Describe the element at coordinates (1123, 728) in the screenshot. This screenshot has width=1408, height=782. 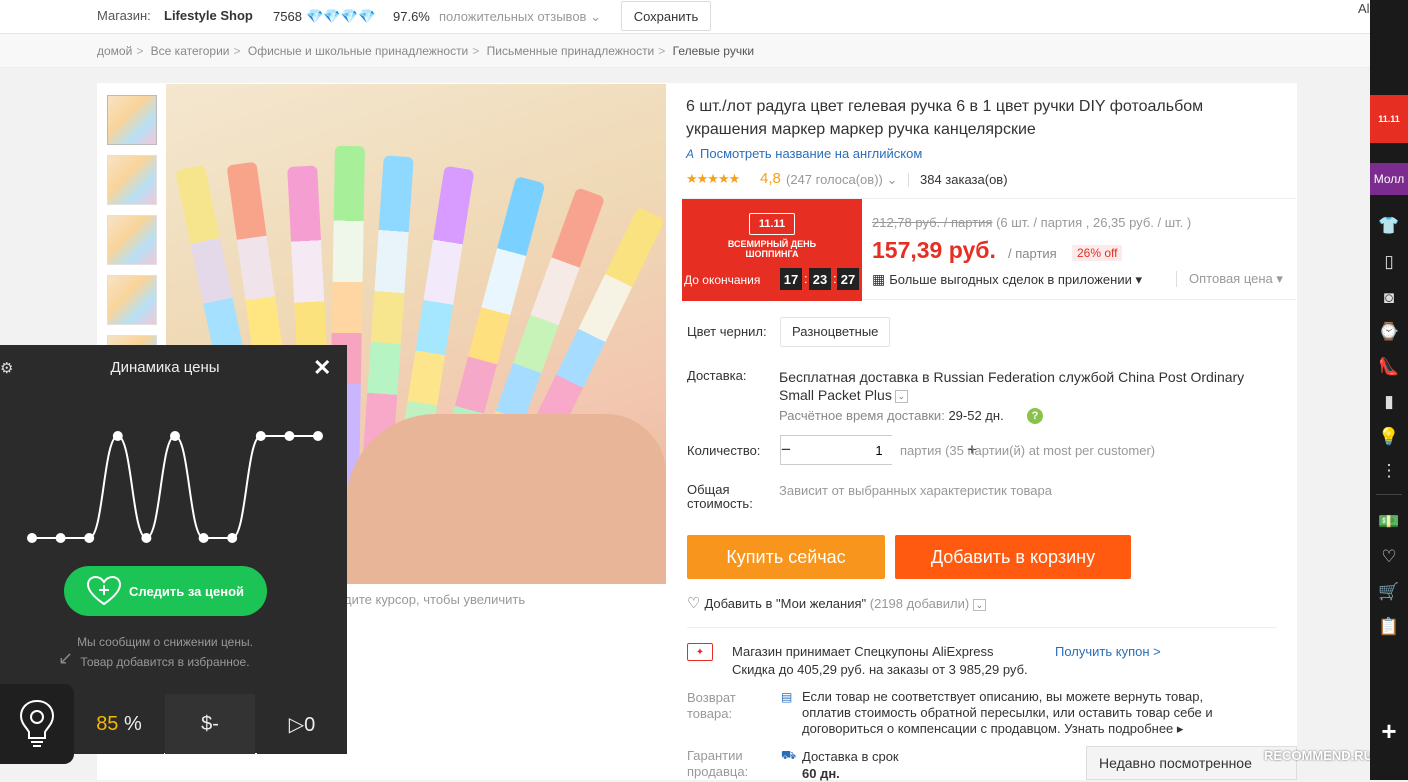
I see `learn-more-link: Узнать подробнее ▸` at that location.